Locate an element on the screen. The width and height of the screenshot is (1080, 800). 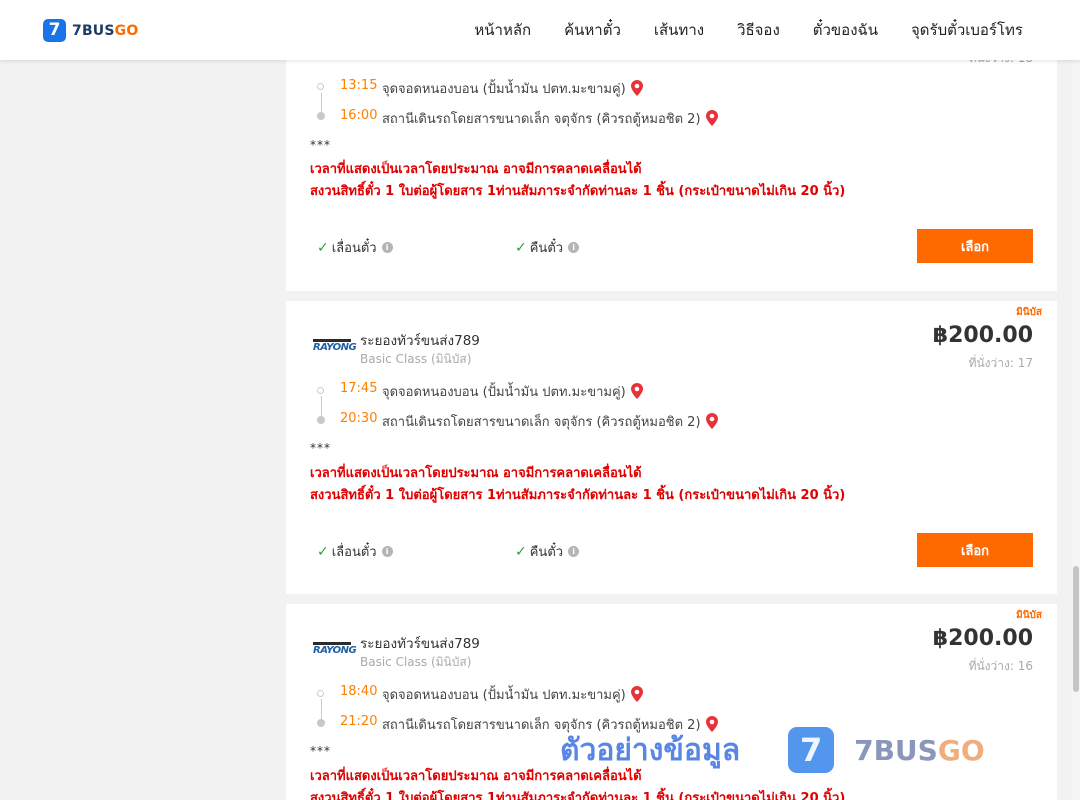
nav-home: หน้าหลัก is located at coordinates (502, 30).